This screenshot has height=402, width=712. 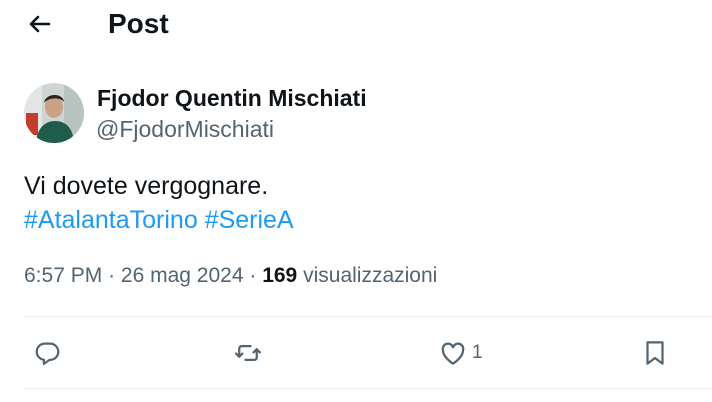 I want to click on heart-icon, so click(x=453, y=353).